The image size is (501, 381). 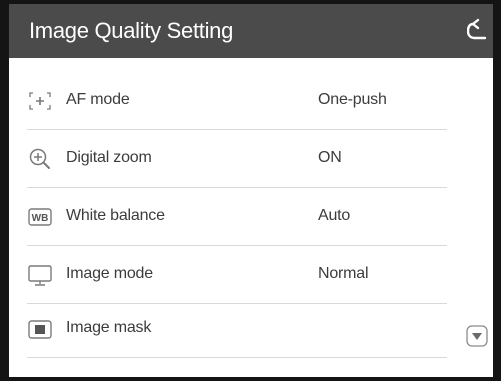 What do you see at coordinates (237, 217) in the screenshot?
I see `menu-item-white-balance: WB White balance Auto` at bounding box center [237, 217].